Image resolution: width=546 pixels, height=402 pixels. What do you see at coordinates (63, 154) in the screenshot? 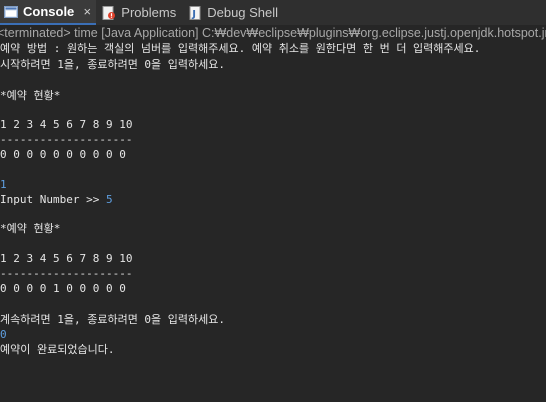
I see `console-line: 0 0 0 0 0 0 0 0 0 0` at bounding box center [63, 154].